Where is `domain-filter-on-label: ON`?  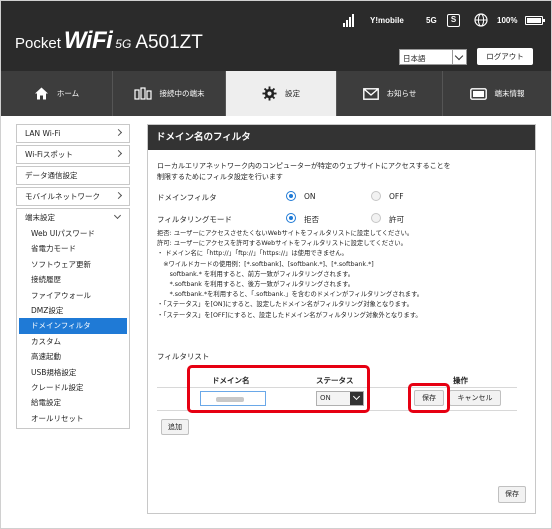 domain-filter-on-label: ON is located at coordinates (310, 196).